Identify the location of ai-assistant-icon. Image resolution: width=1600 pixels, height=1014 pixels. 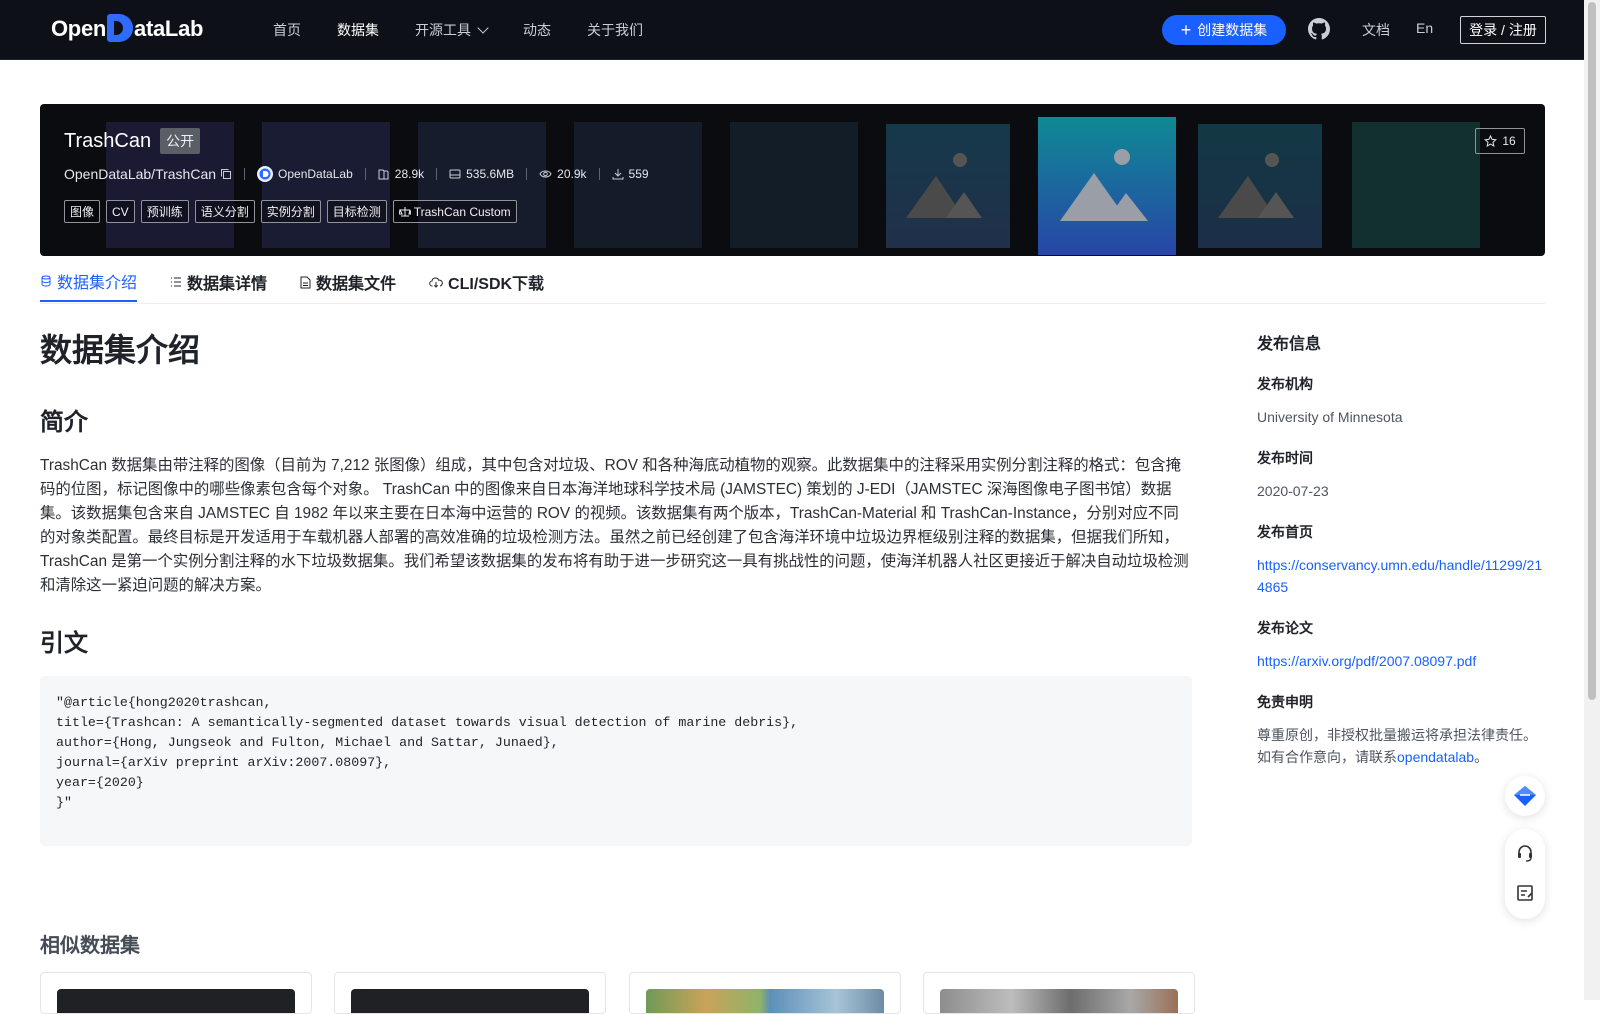
(1525, 796).